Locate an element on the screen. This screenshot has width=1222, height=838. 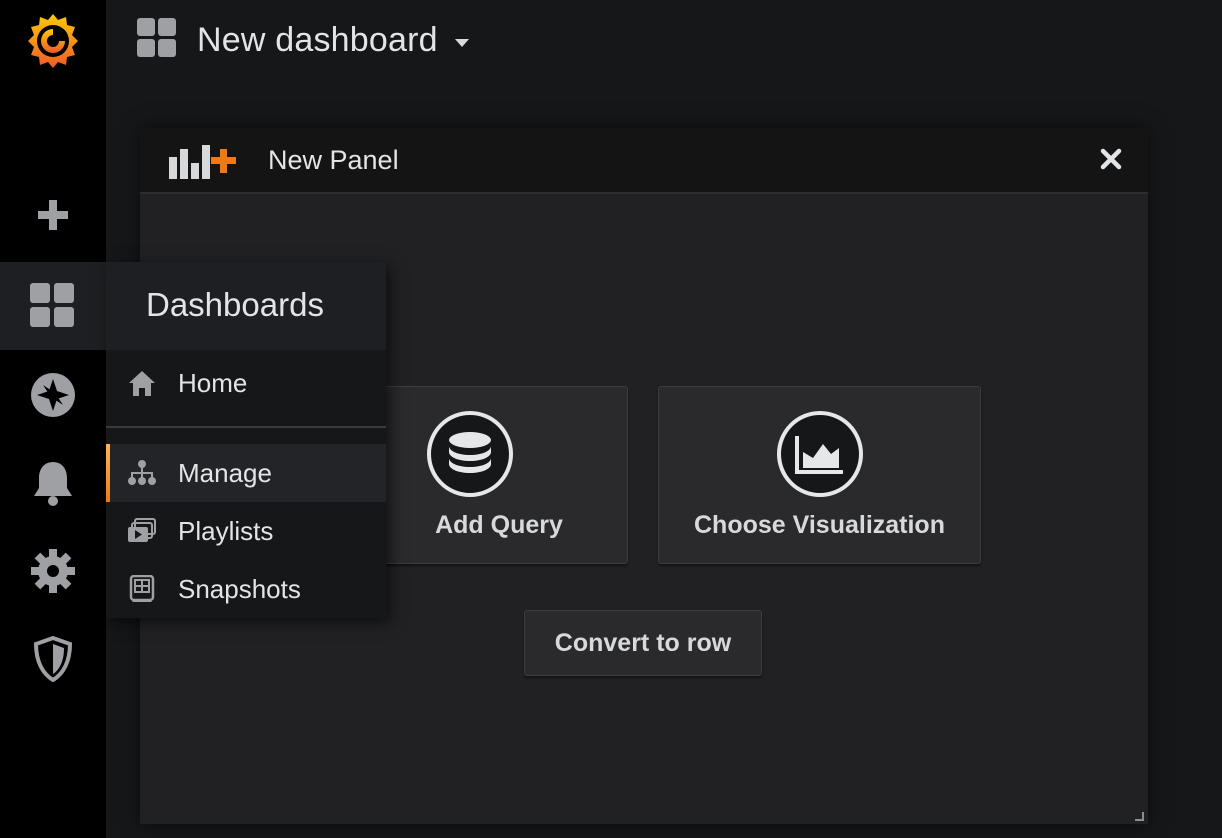
menu-item-label: Manage is located at coordinates (225, 472).